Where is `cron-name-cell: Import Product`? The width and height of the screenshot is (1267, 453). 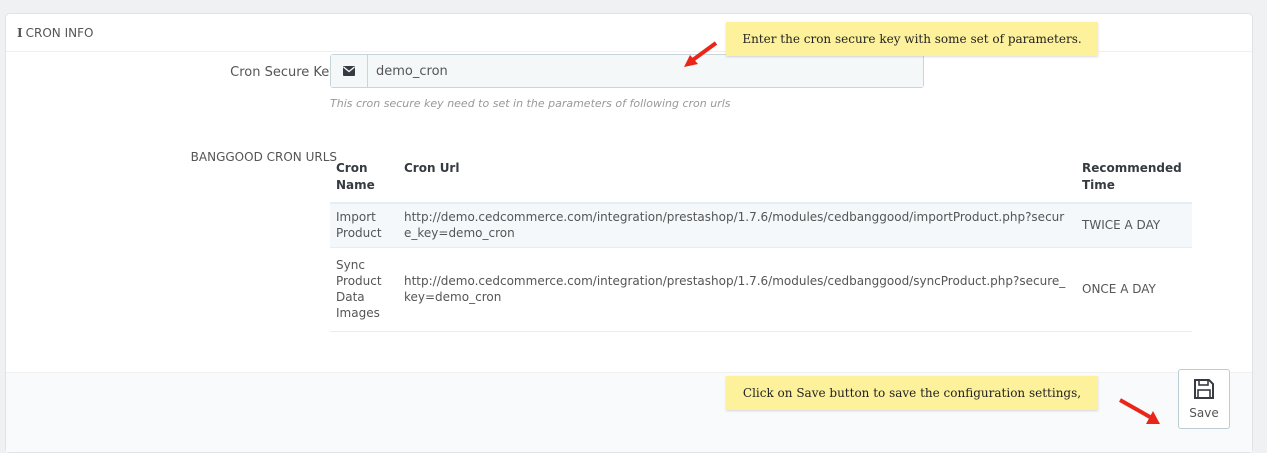
cron-name-cell: Import Product is located at coordinates (364, 225).